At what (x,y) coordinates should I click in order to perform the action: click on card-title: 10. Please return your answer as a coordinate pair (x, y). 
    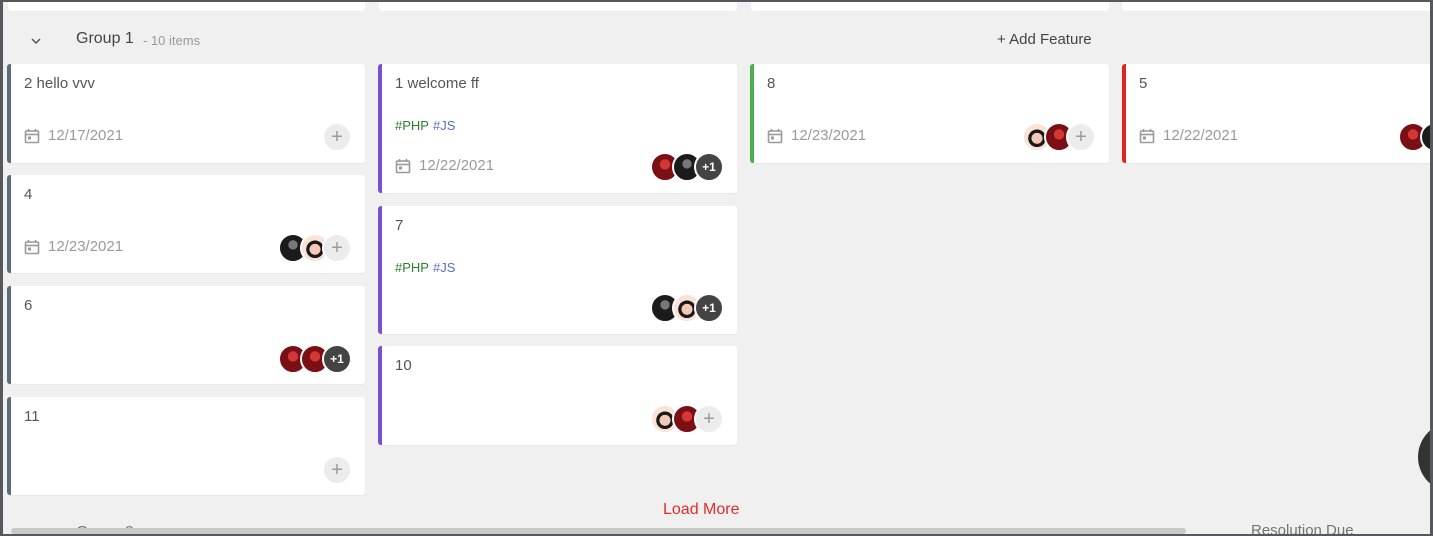
    Looking at the image, I should click on (403, 365).